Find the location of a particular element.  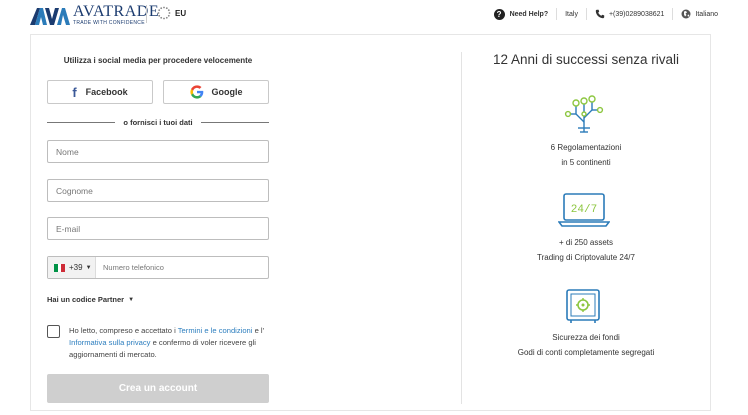

laptop-24-7-icon: 24/7 is located at coordinates (584, 210).